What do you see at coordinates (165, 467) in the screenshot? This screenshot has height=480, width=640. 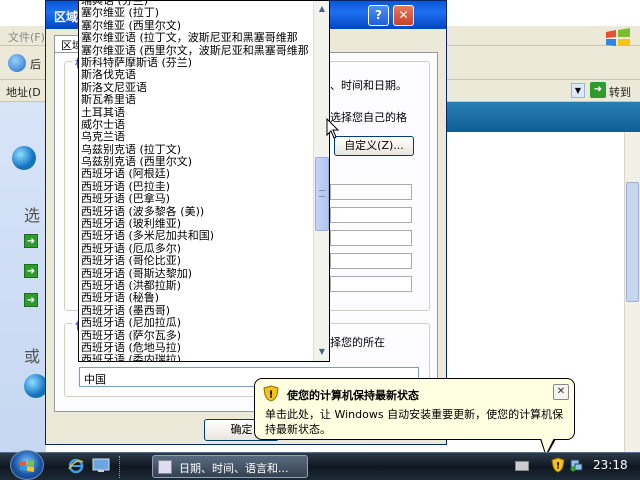 I see `control-panel-icon` at bounding box center [165, 467].